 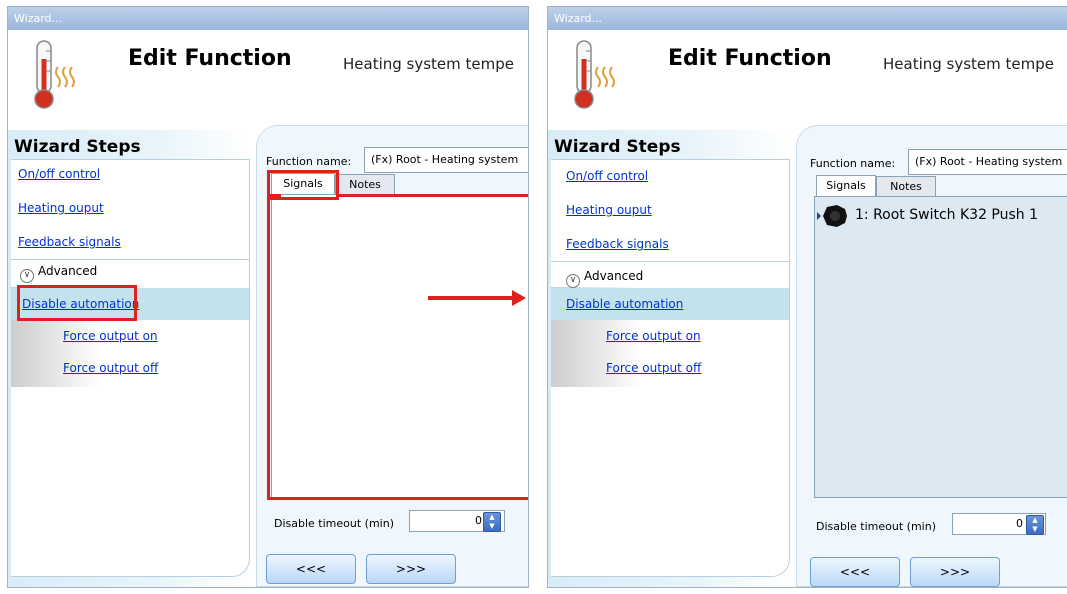 I want to click on transition-arrow, so click(x=470, y=298).